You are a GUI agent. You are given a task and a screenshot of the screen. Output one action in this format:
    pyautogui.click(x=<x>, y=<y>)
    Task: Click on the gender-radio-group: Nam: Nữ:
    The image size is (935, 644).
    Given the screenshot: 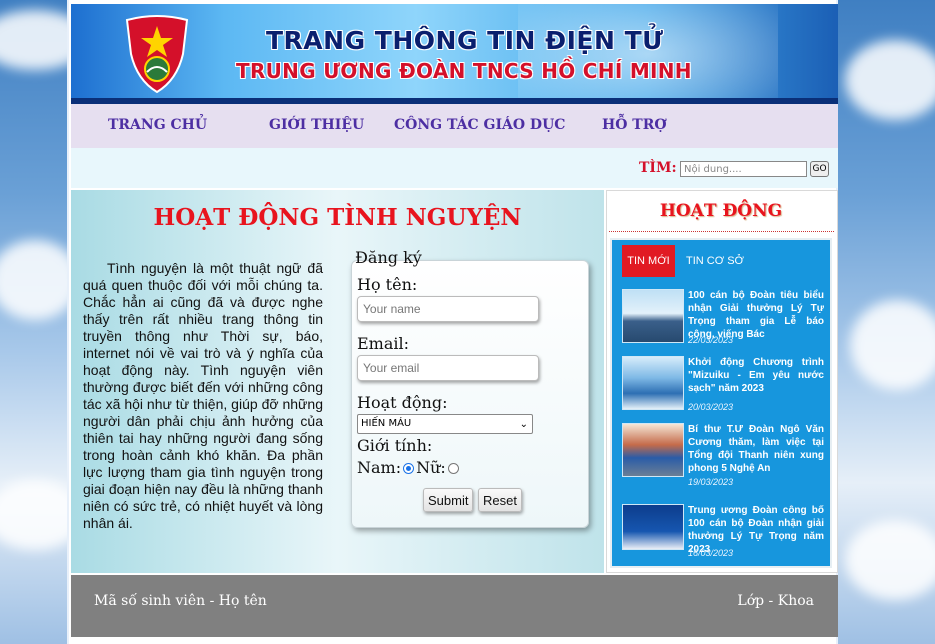 What is the action you would take?
    pyautogui.click(x=409, y=467)
    